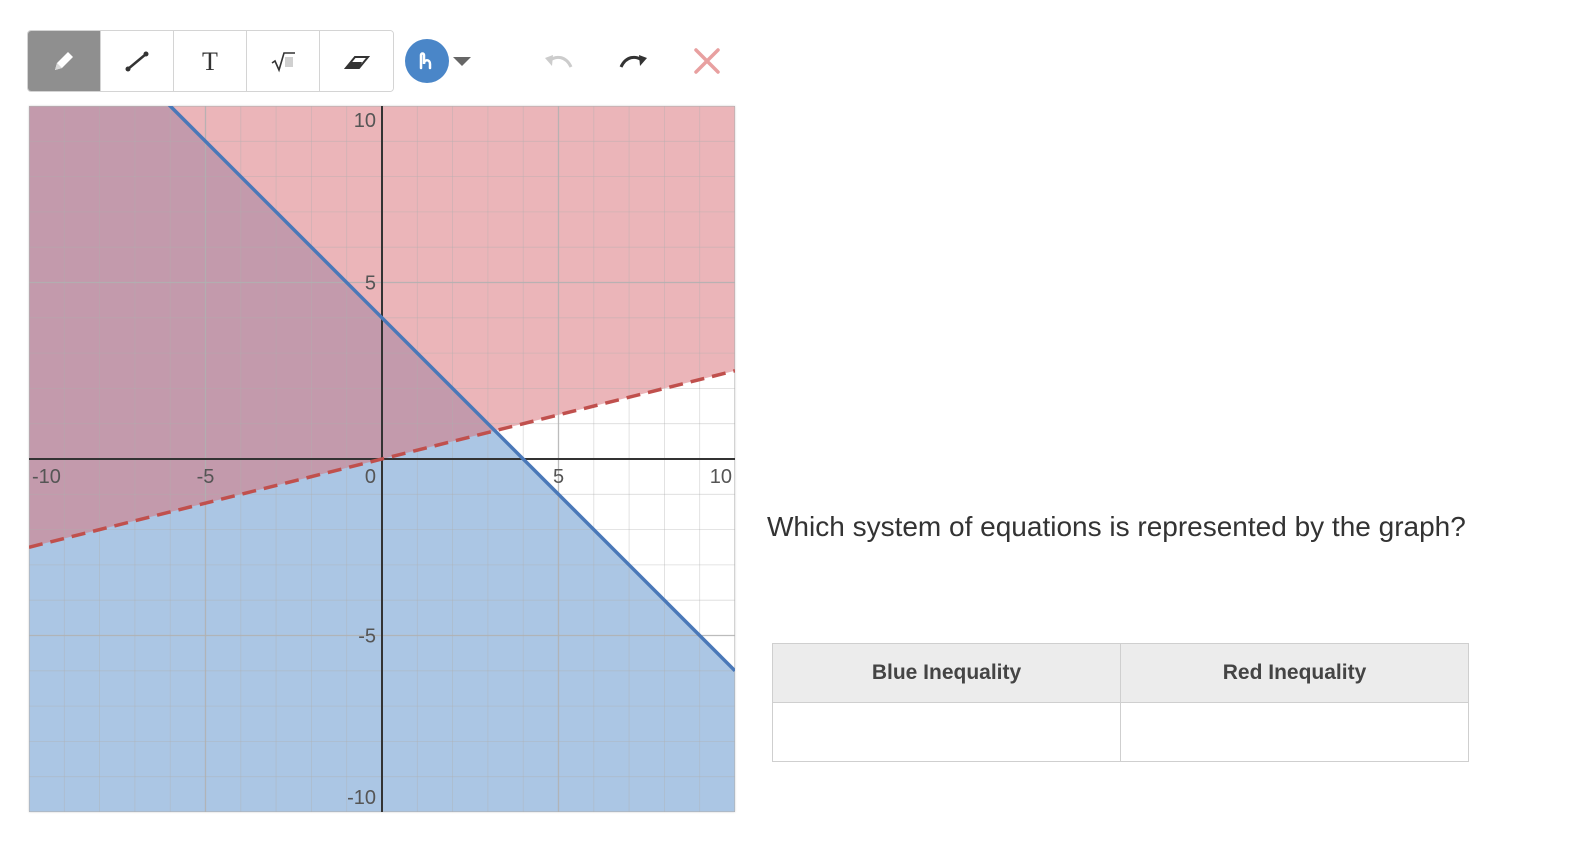 The image size is (1593, 856). I want to click on sqrt-icon, so click(283, 62).